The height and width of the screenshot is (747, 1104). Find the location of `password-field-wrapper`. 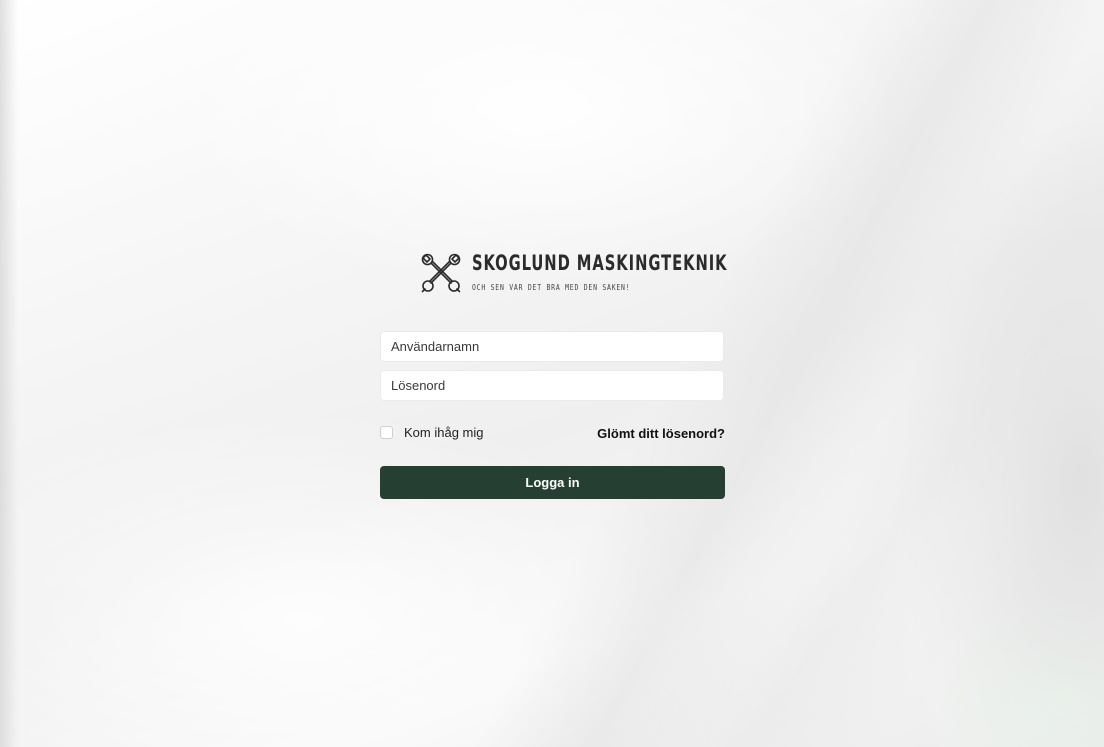

password-field-wrapper is located at coordinates (552, 385).